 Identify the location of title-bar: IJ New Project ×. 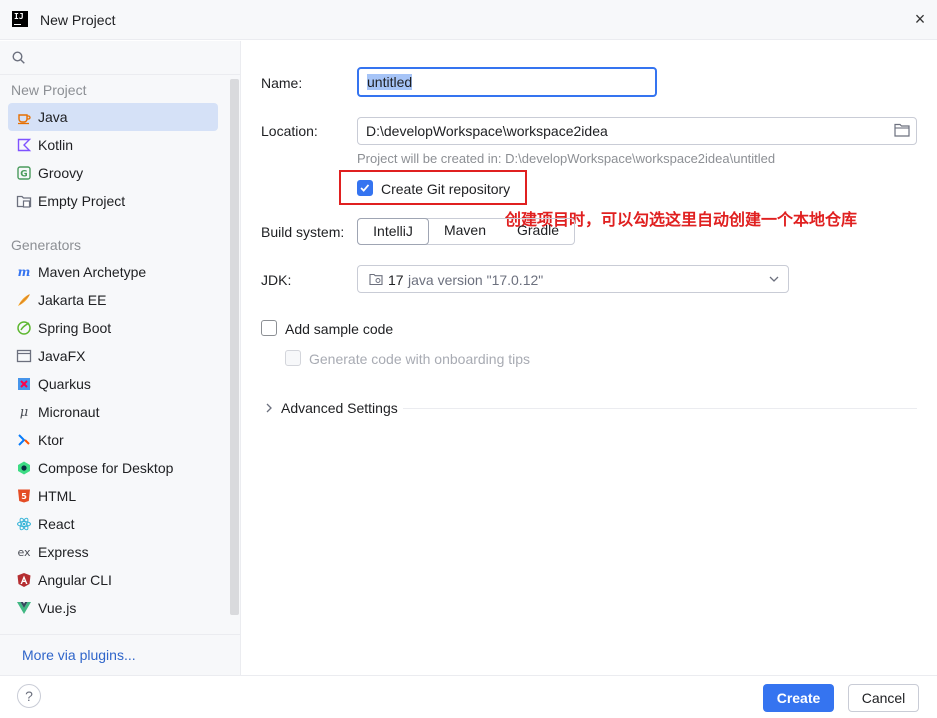
(468, 20).